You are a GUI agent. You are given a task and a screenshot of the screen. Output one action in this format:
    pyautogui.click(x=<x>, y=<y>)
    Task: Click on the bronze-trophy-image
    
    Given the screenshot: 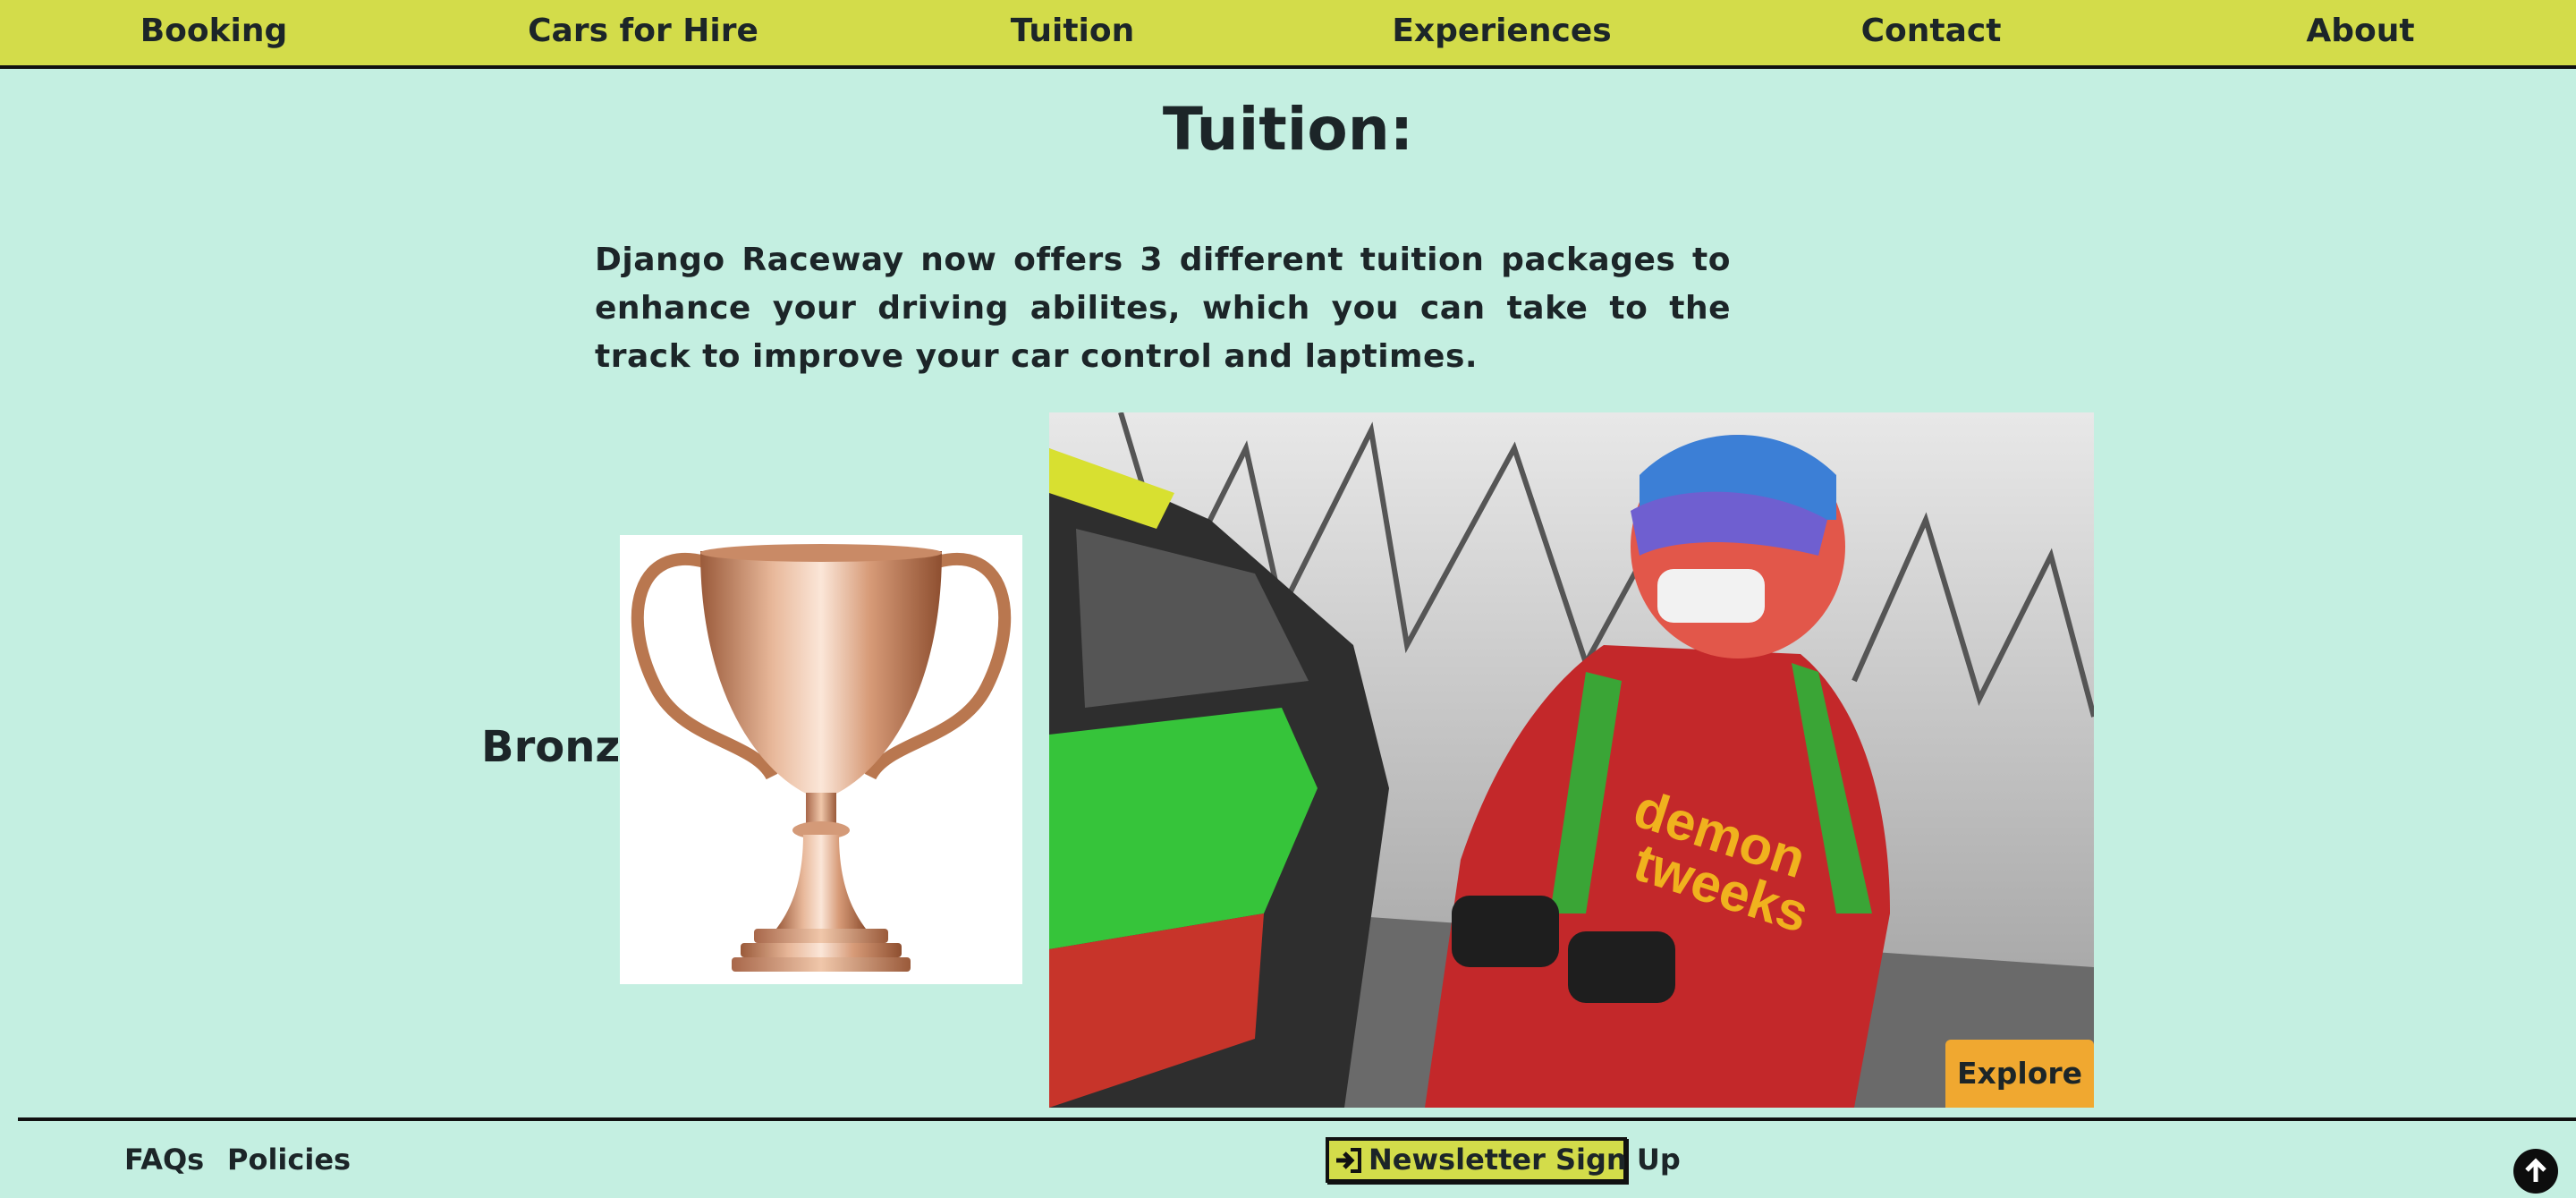 What is the action you would take?
    pyautogui.click(x=821, y=759)
    